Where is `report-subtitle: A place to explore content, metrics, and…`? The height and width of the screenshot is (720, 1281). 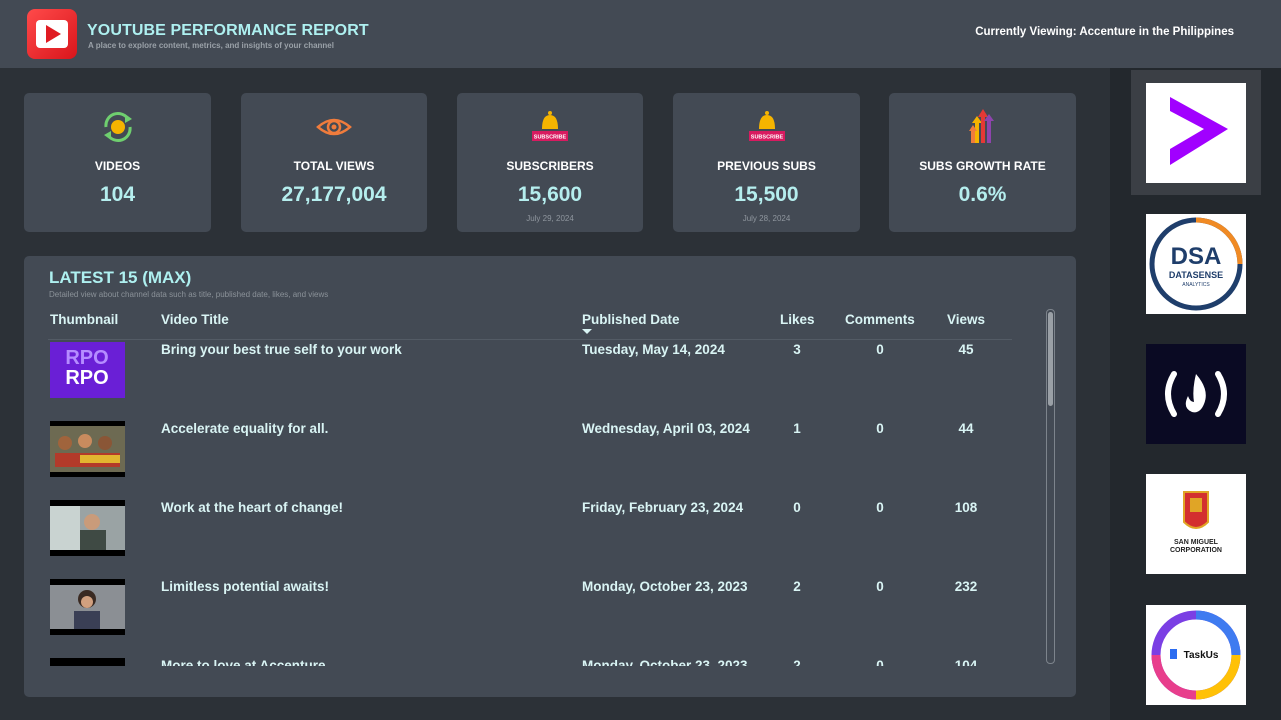
report-subtitle: A place to explore content, metrics, and… is located at coordinates (211, 45).